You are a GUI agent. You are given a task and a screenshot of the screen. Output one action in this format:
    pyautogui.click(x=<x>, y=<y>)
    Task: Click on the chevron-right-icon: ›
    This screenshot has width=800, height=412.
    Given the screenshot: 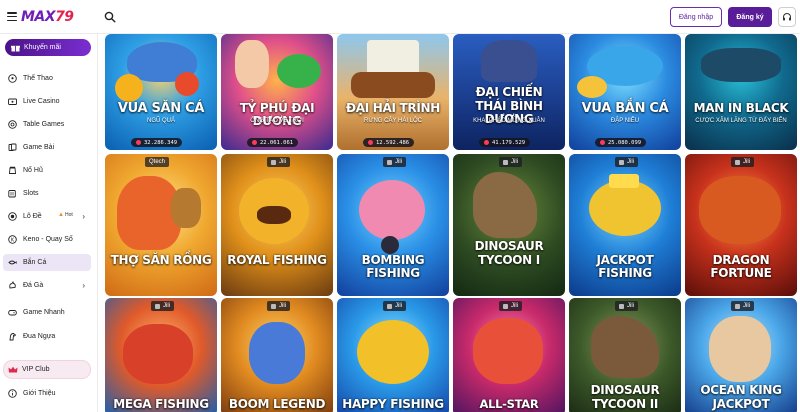 What is the action you would take?
    pyautogui.click(x=83, y=285)
    